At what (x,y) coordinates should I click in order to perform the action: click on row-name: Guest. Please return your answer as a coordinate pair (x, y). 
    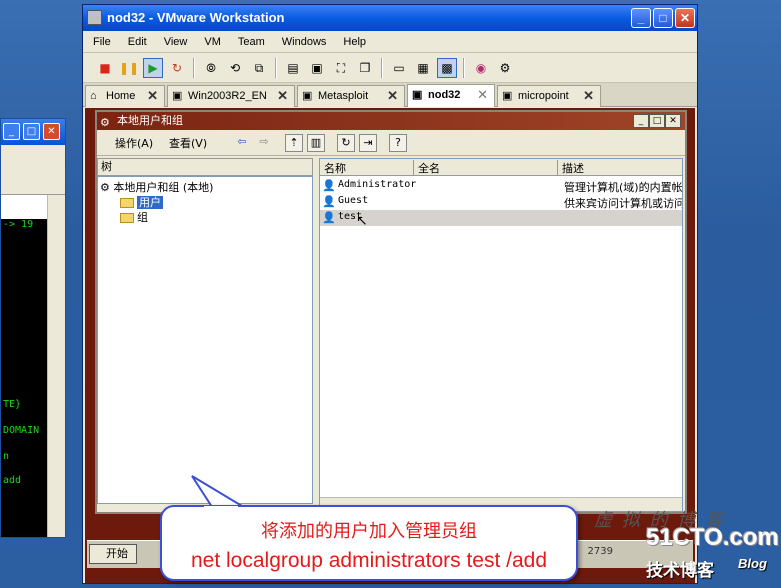
    Looking at the image, I should click on (353, 200).